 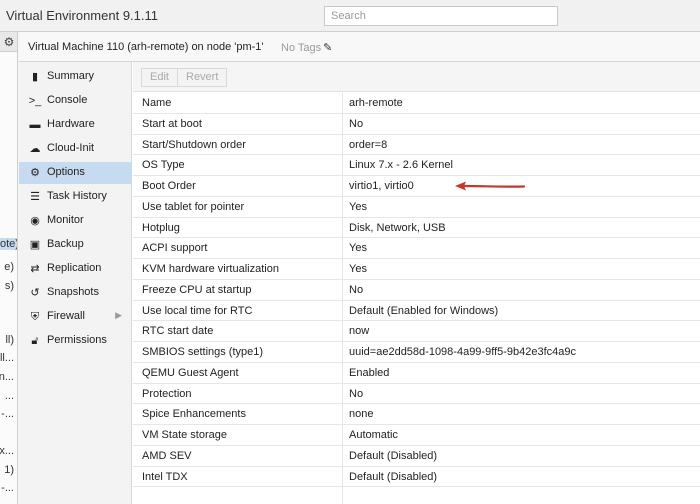 I want to click on nav-item-task-history: ☰ Task History, so click(x=75, y=197).